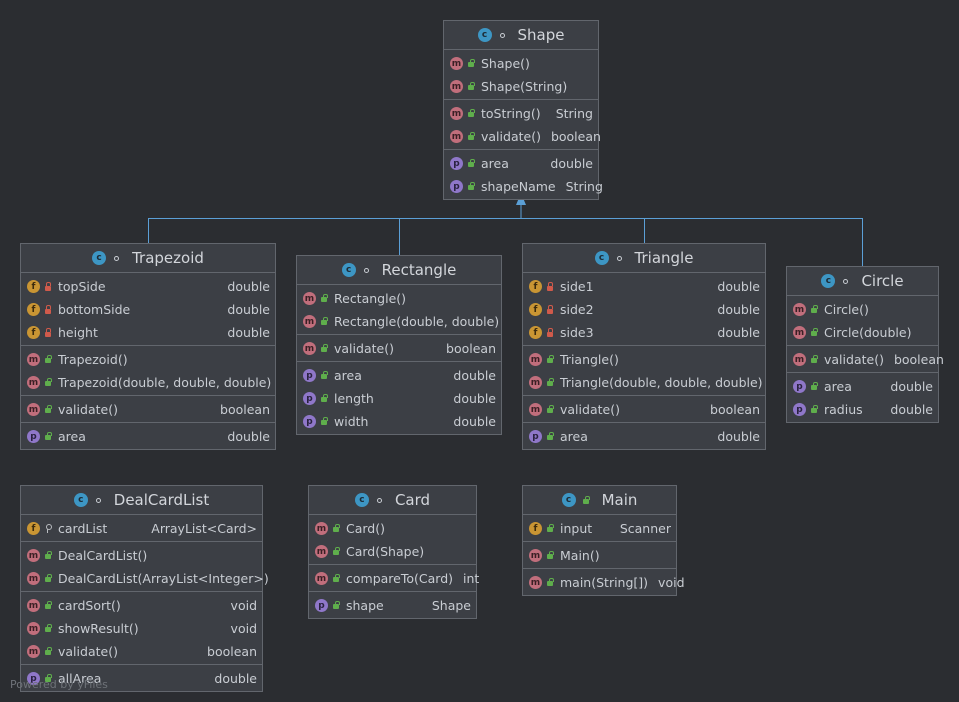 The width and height of the screenshot is (959, 702). Describe the element at coordinates (399, 298) in the screenshot. I see `member-row: m Rectangle()` at that location.